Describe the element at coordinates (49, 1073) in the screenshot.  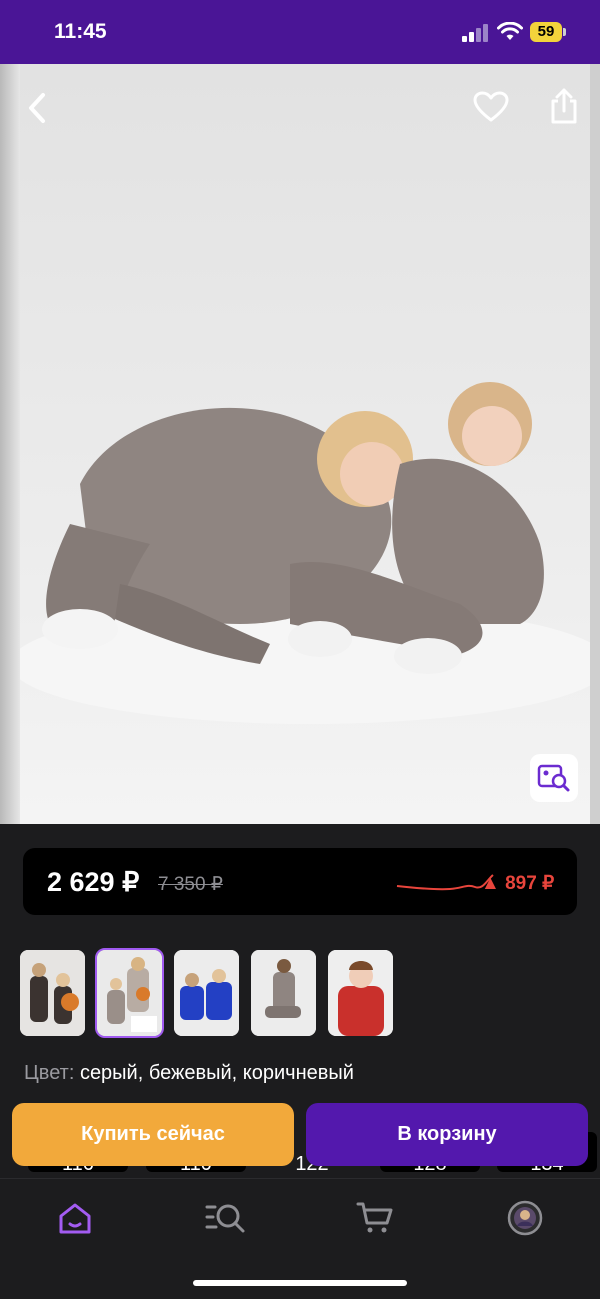
I see `color-label: Цвет:` at that location.